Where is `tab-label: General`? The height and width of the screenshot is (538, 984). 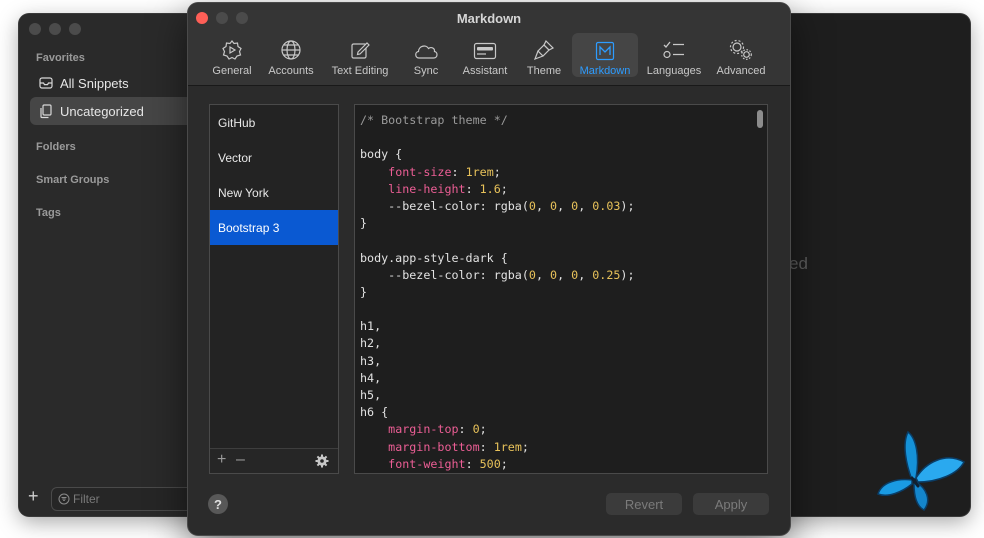 tab-label: General is located at coordinates (232, 71).